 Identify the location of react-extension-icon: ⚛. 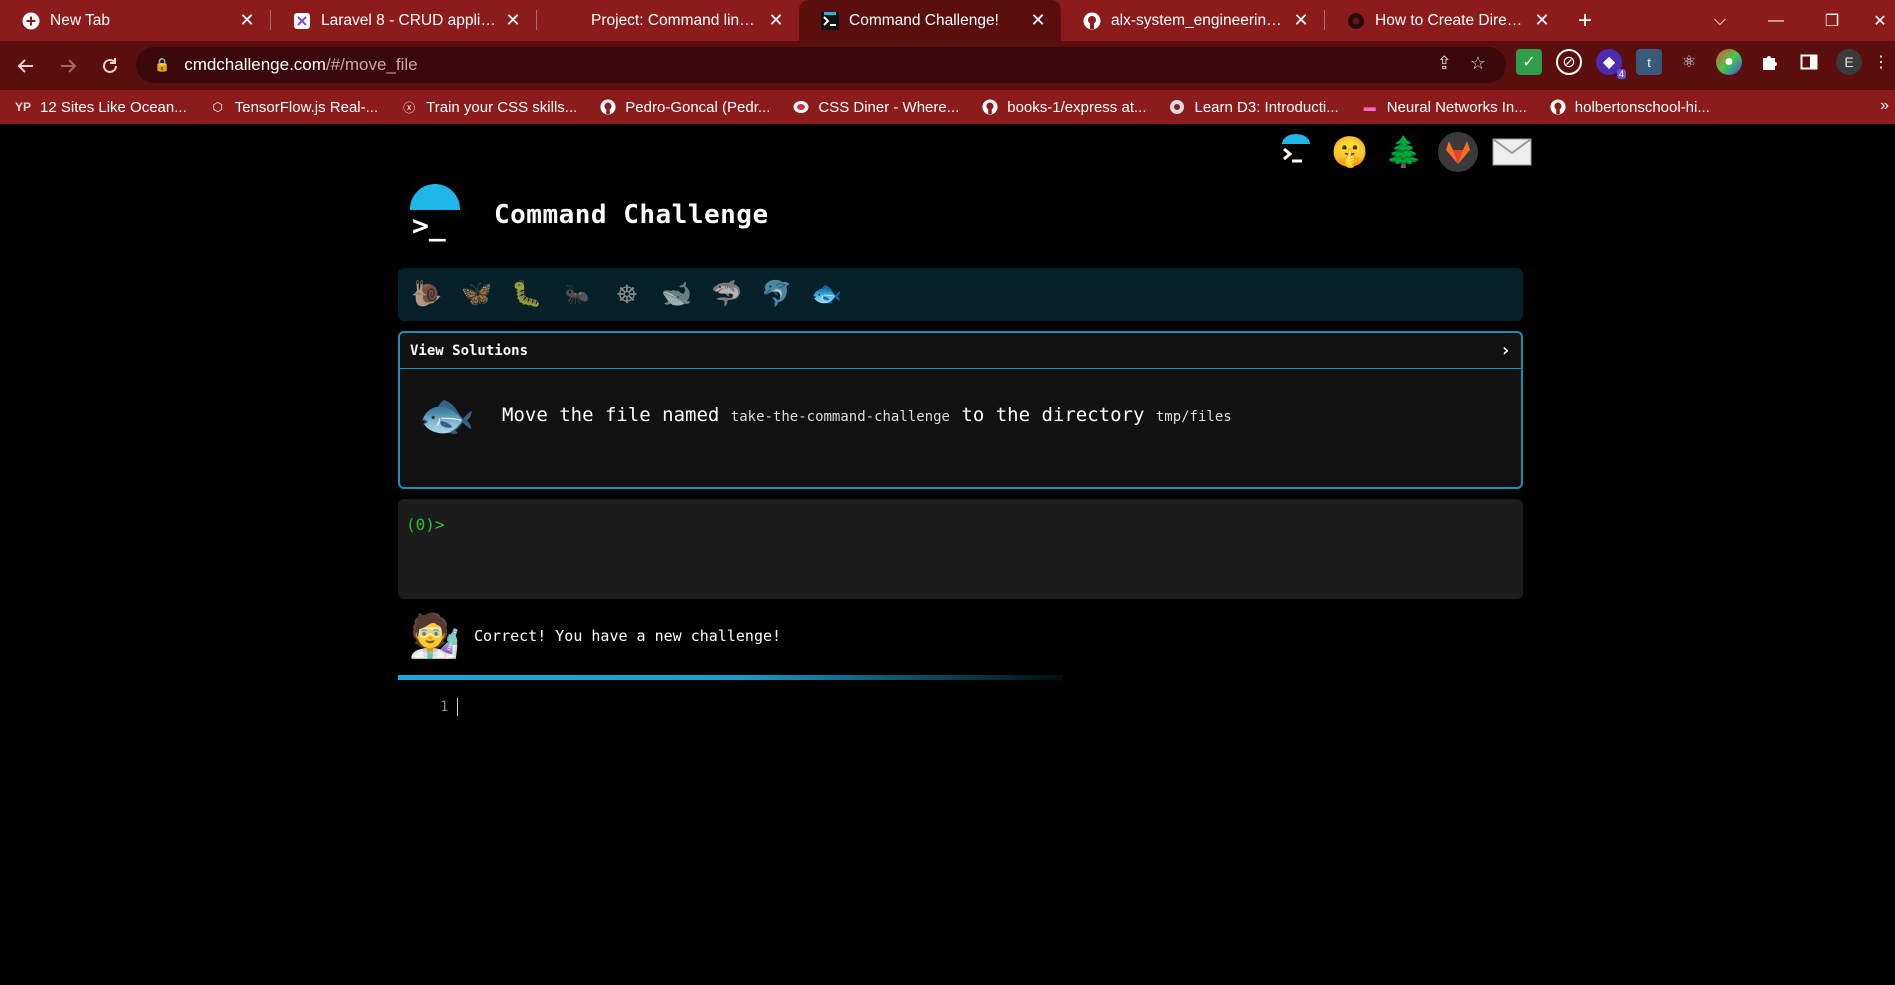
(1689, 62).